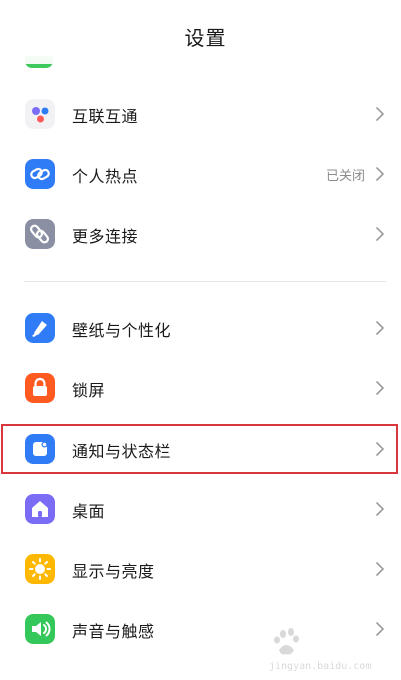  Describe the element at coordinates (122, 451) in the screenshot. I see `row-label: 通知与状态栏` at that location.